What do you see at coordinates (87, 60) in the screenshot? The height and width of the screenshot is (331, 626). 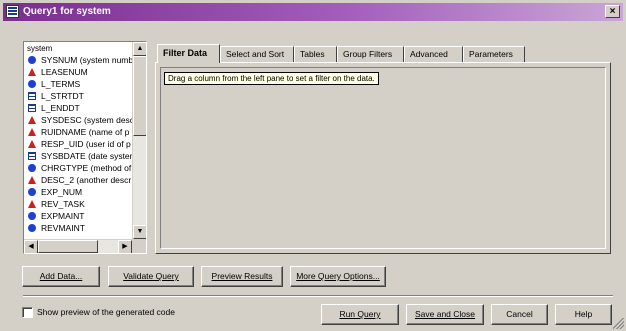 I see `field-label: SYSNUM (system numb` at bounding box center [87, 60].